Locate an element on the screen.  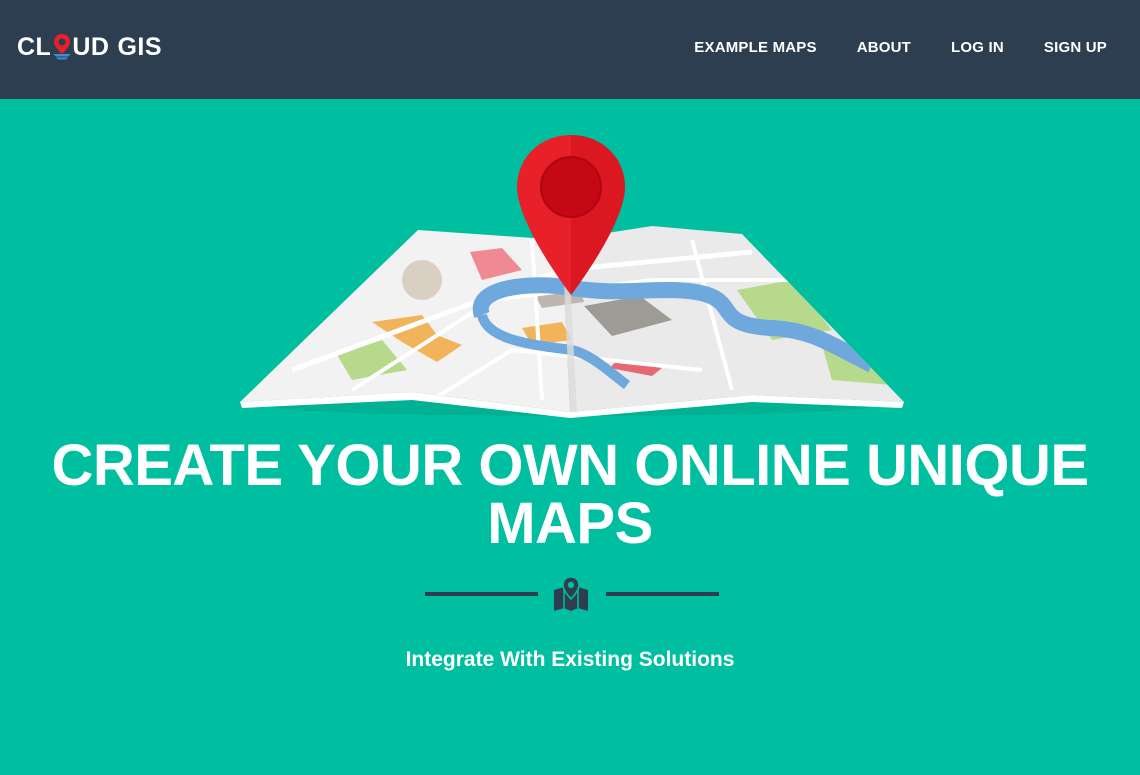
logo-pin-icon is located at coordinates (62, 46).